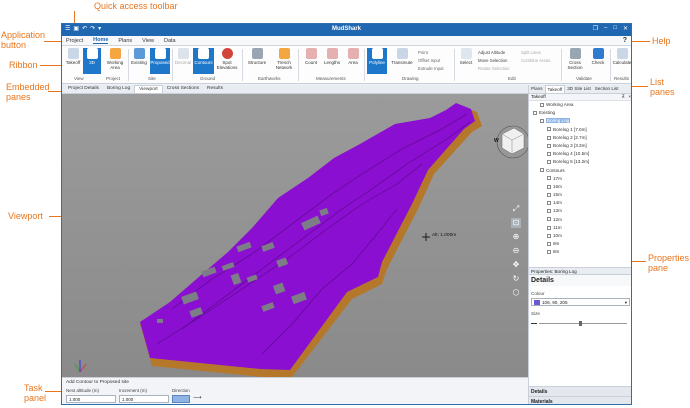 Image resolution: width=690 pixels, height=408 pixels. I want to click on tab-home: Home, so click(101, 40).